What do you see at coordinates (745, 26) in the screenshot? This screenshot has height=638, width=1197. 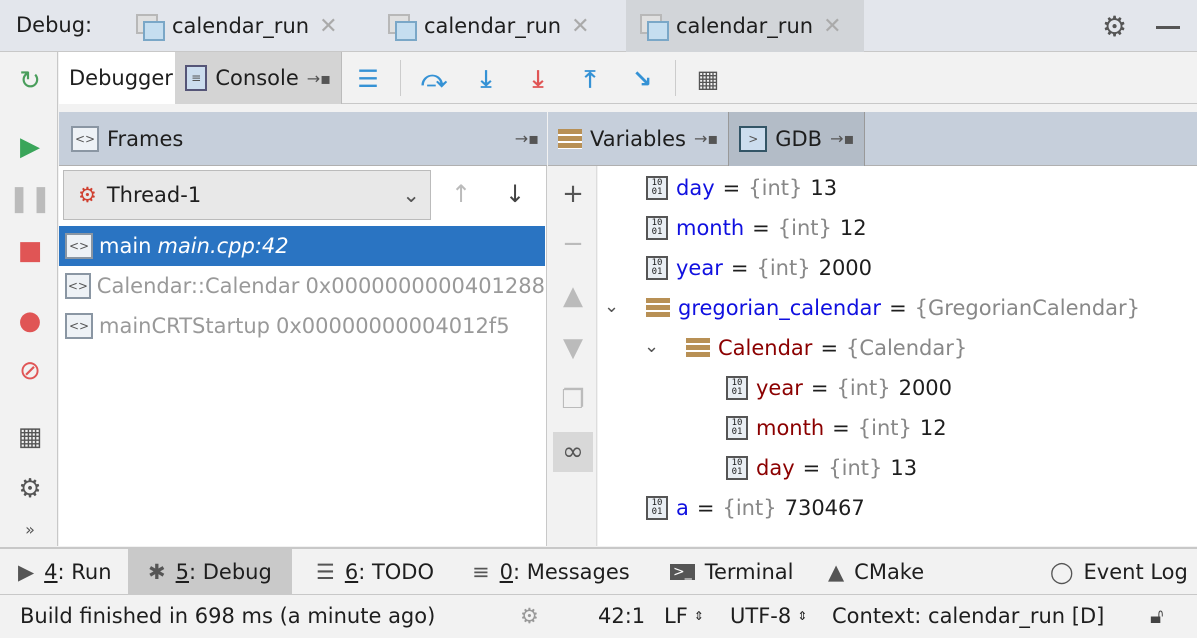 I see `run-tab-3: calendar_run ✕` at bounding box center [745, 26].